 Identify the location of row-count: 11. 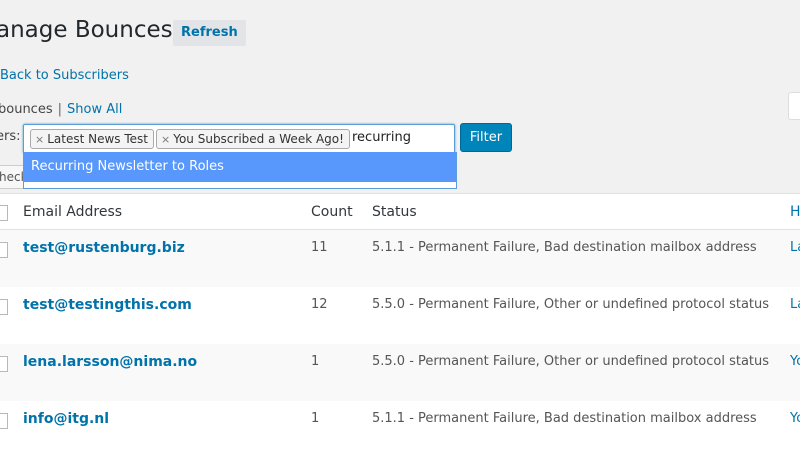
(319, 247).